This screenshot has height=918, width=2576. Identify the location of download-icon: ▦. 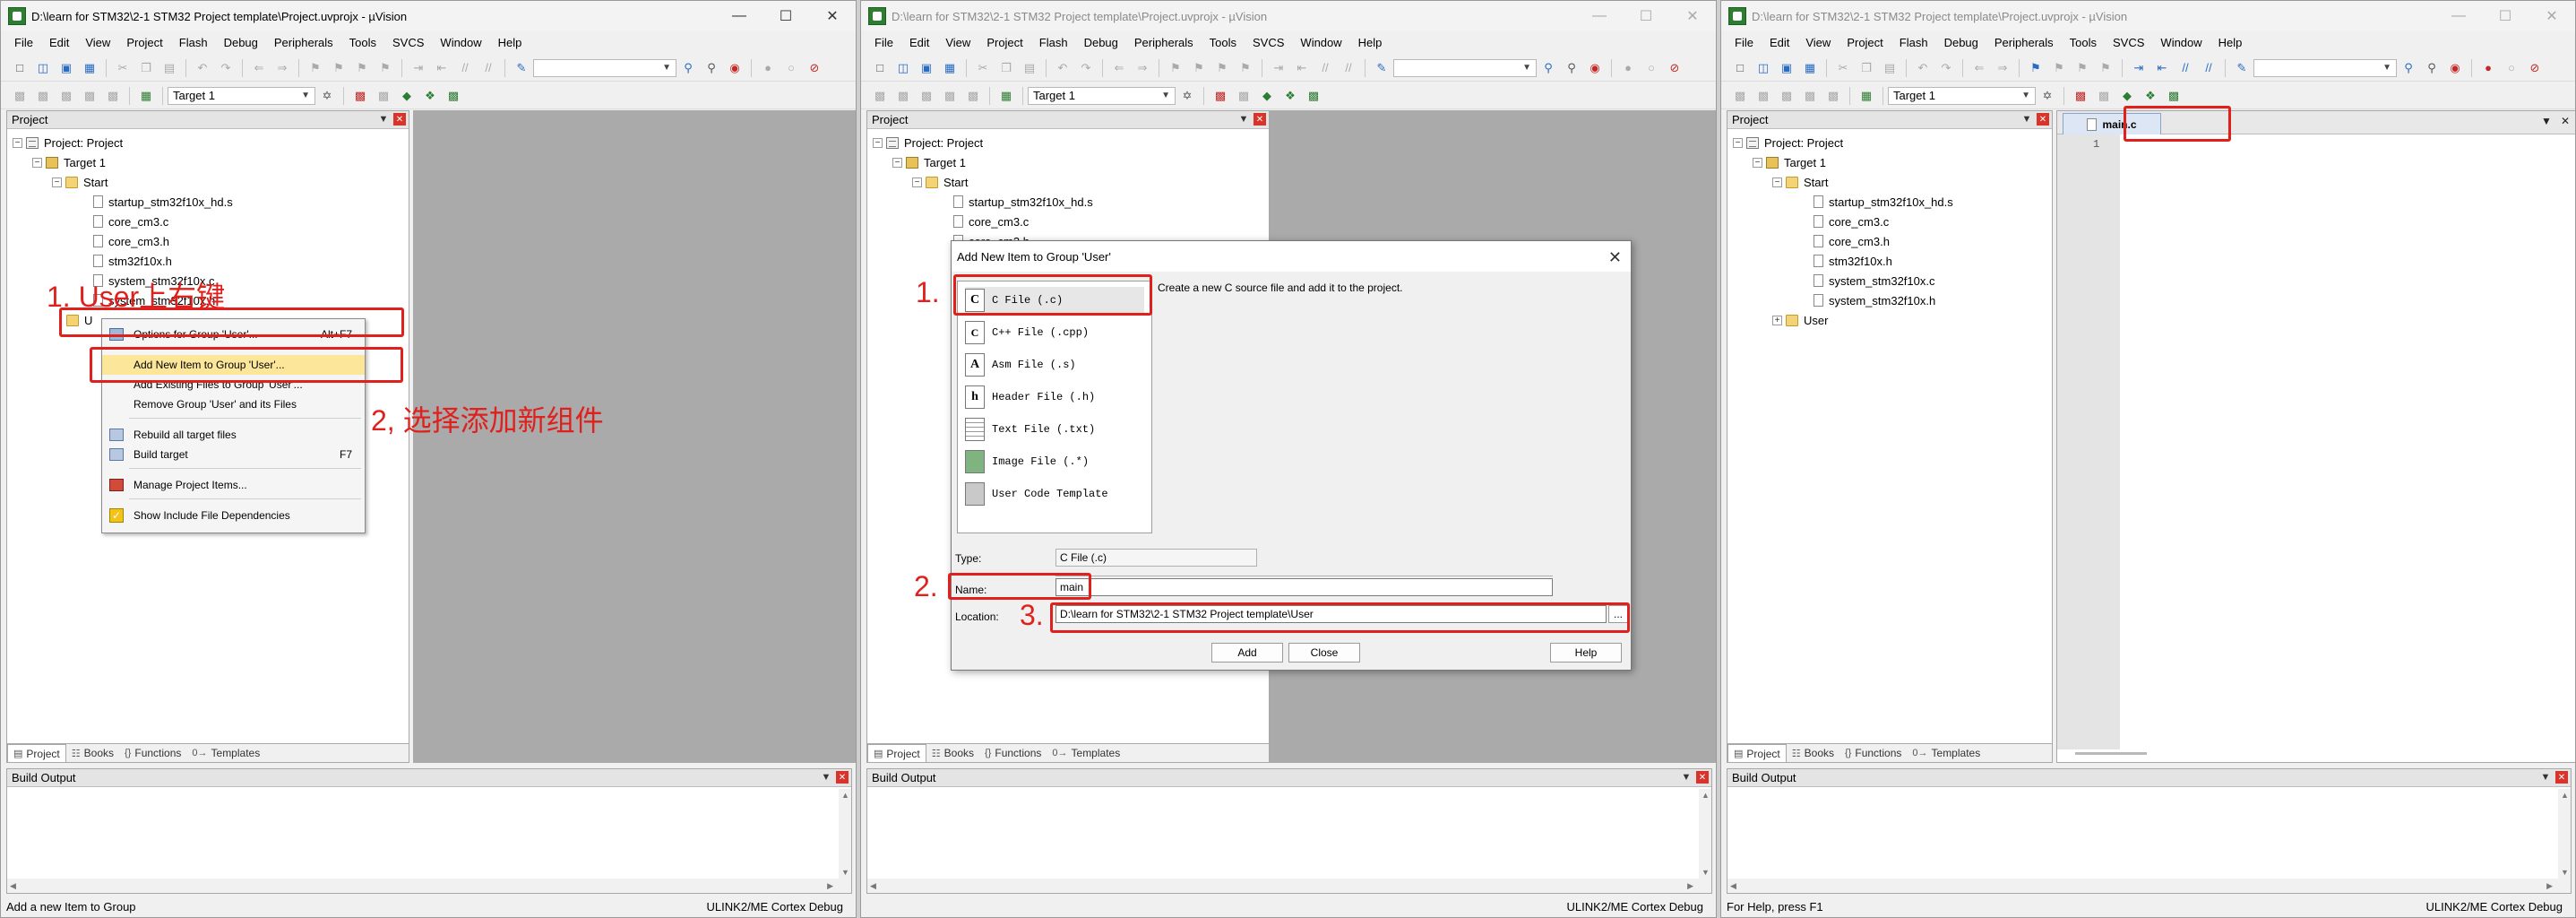
(1006, 96).